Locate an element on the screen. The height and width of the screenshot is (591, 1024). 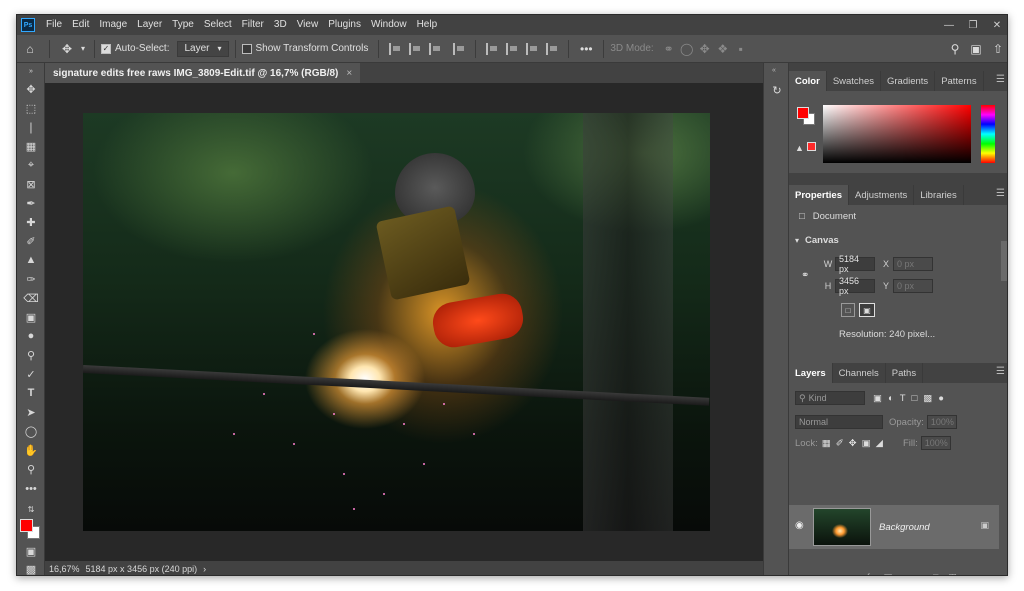
scrollbar is located at coordinates (1004, 261).